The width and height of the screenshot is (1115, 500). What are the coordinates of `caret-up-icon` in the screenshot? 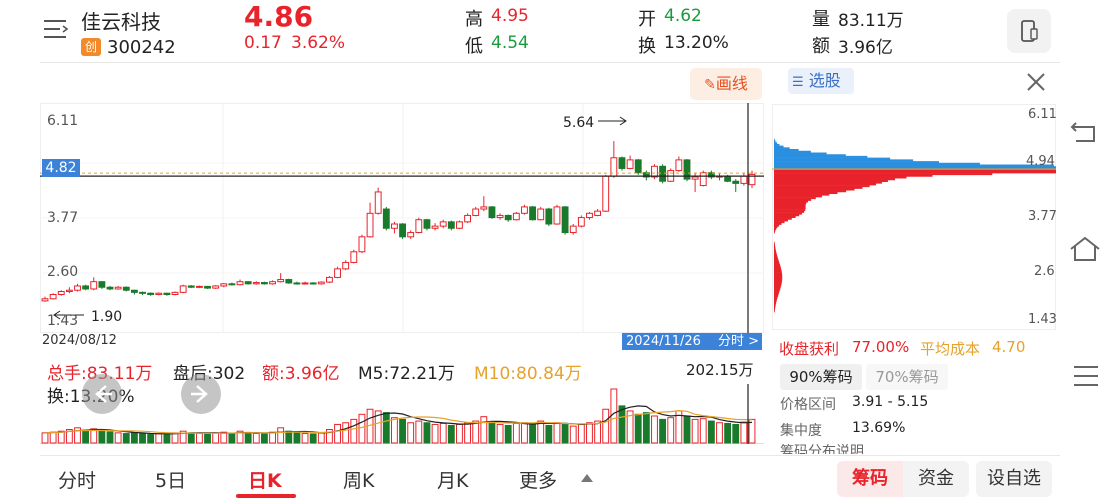 It's located at (587, 478).